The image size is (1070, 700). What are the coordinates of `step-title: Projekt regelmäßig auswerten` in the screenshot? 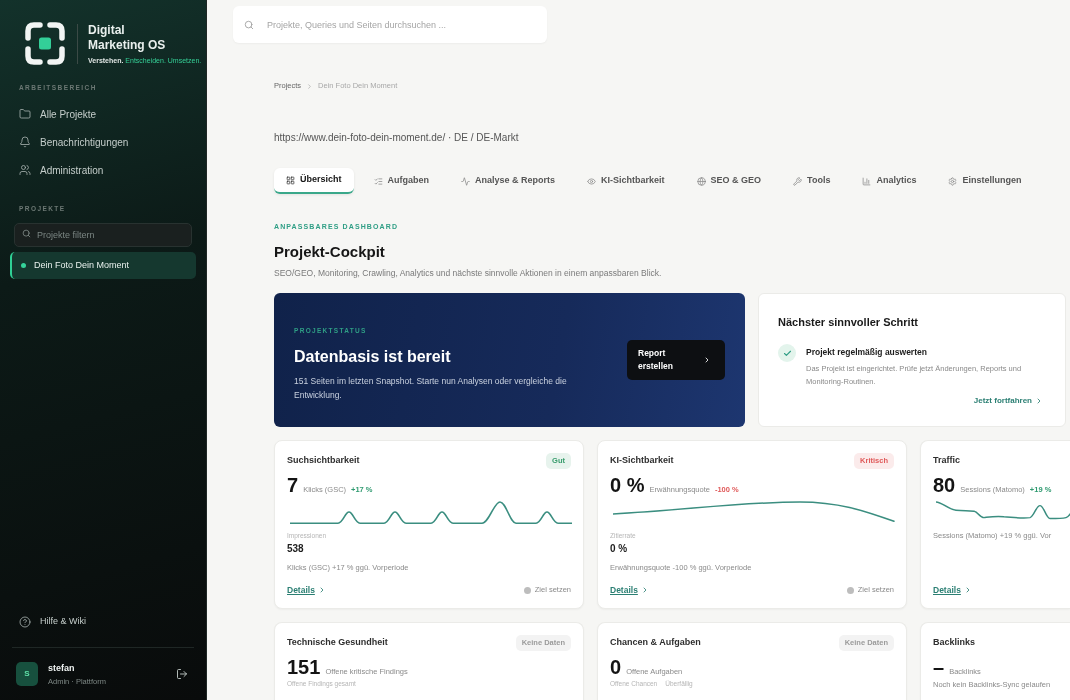 It's located at (866, 352).